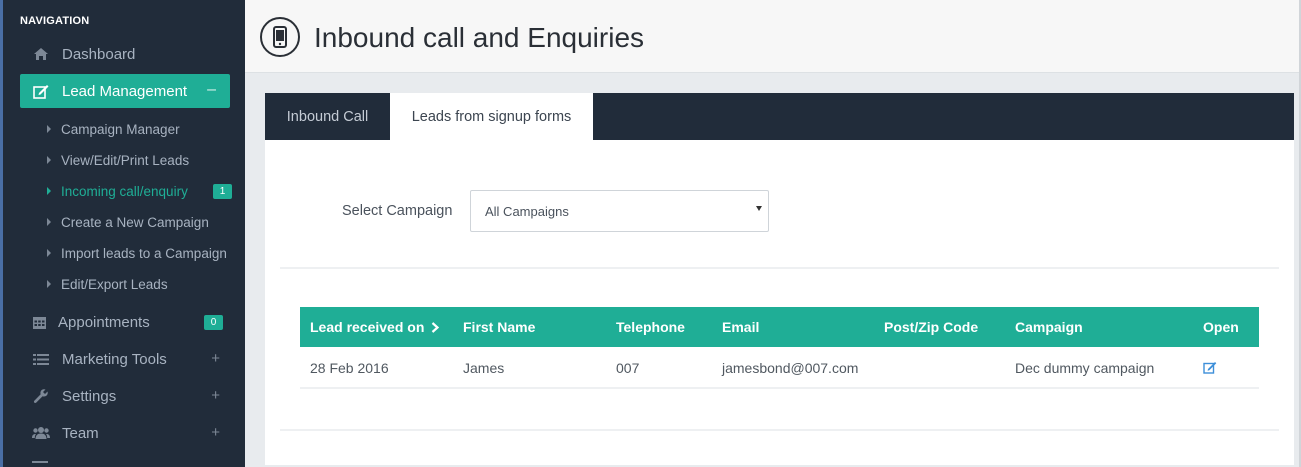  Describe the element at coordinates (222, 191) in the screenshot. I see `incoming-count-badge: 1` at that location.